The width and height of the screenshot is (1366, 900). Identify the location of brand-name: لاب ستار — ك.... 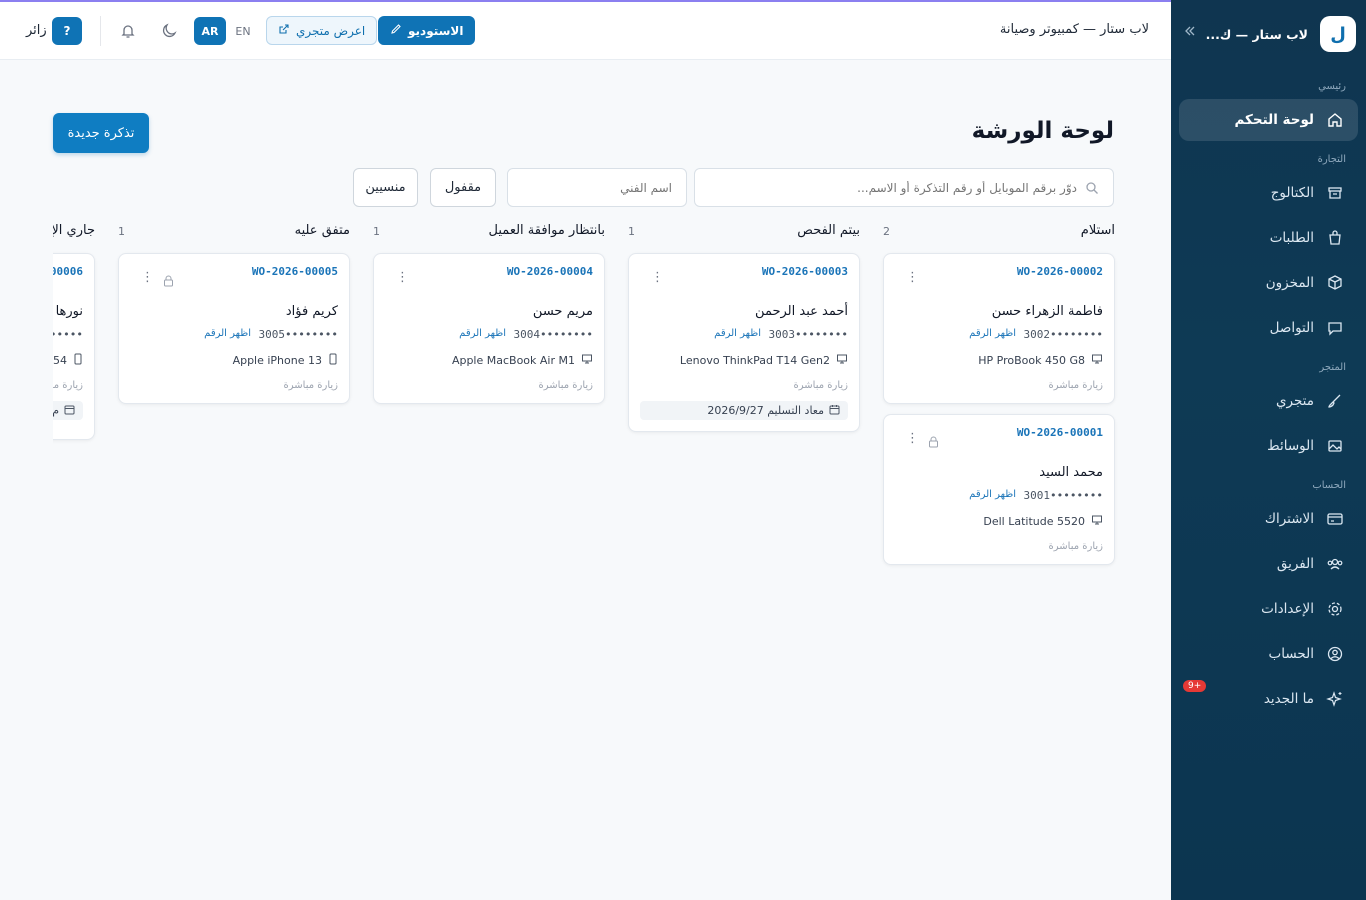
(1256, 34).